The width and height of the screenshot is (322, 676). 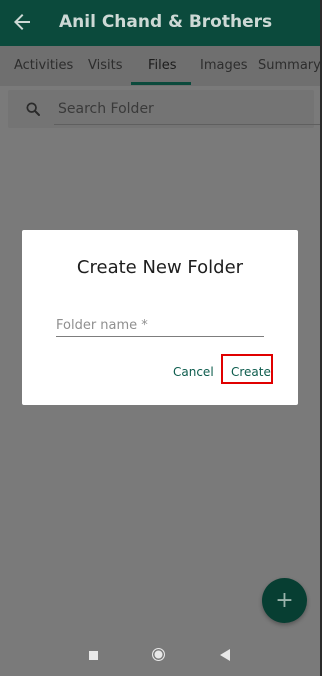 What do you see at coordinates (193, 372) in the screenshot?
I see `cancel-button: Cancel` at bounding box center [193, 372].